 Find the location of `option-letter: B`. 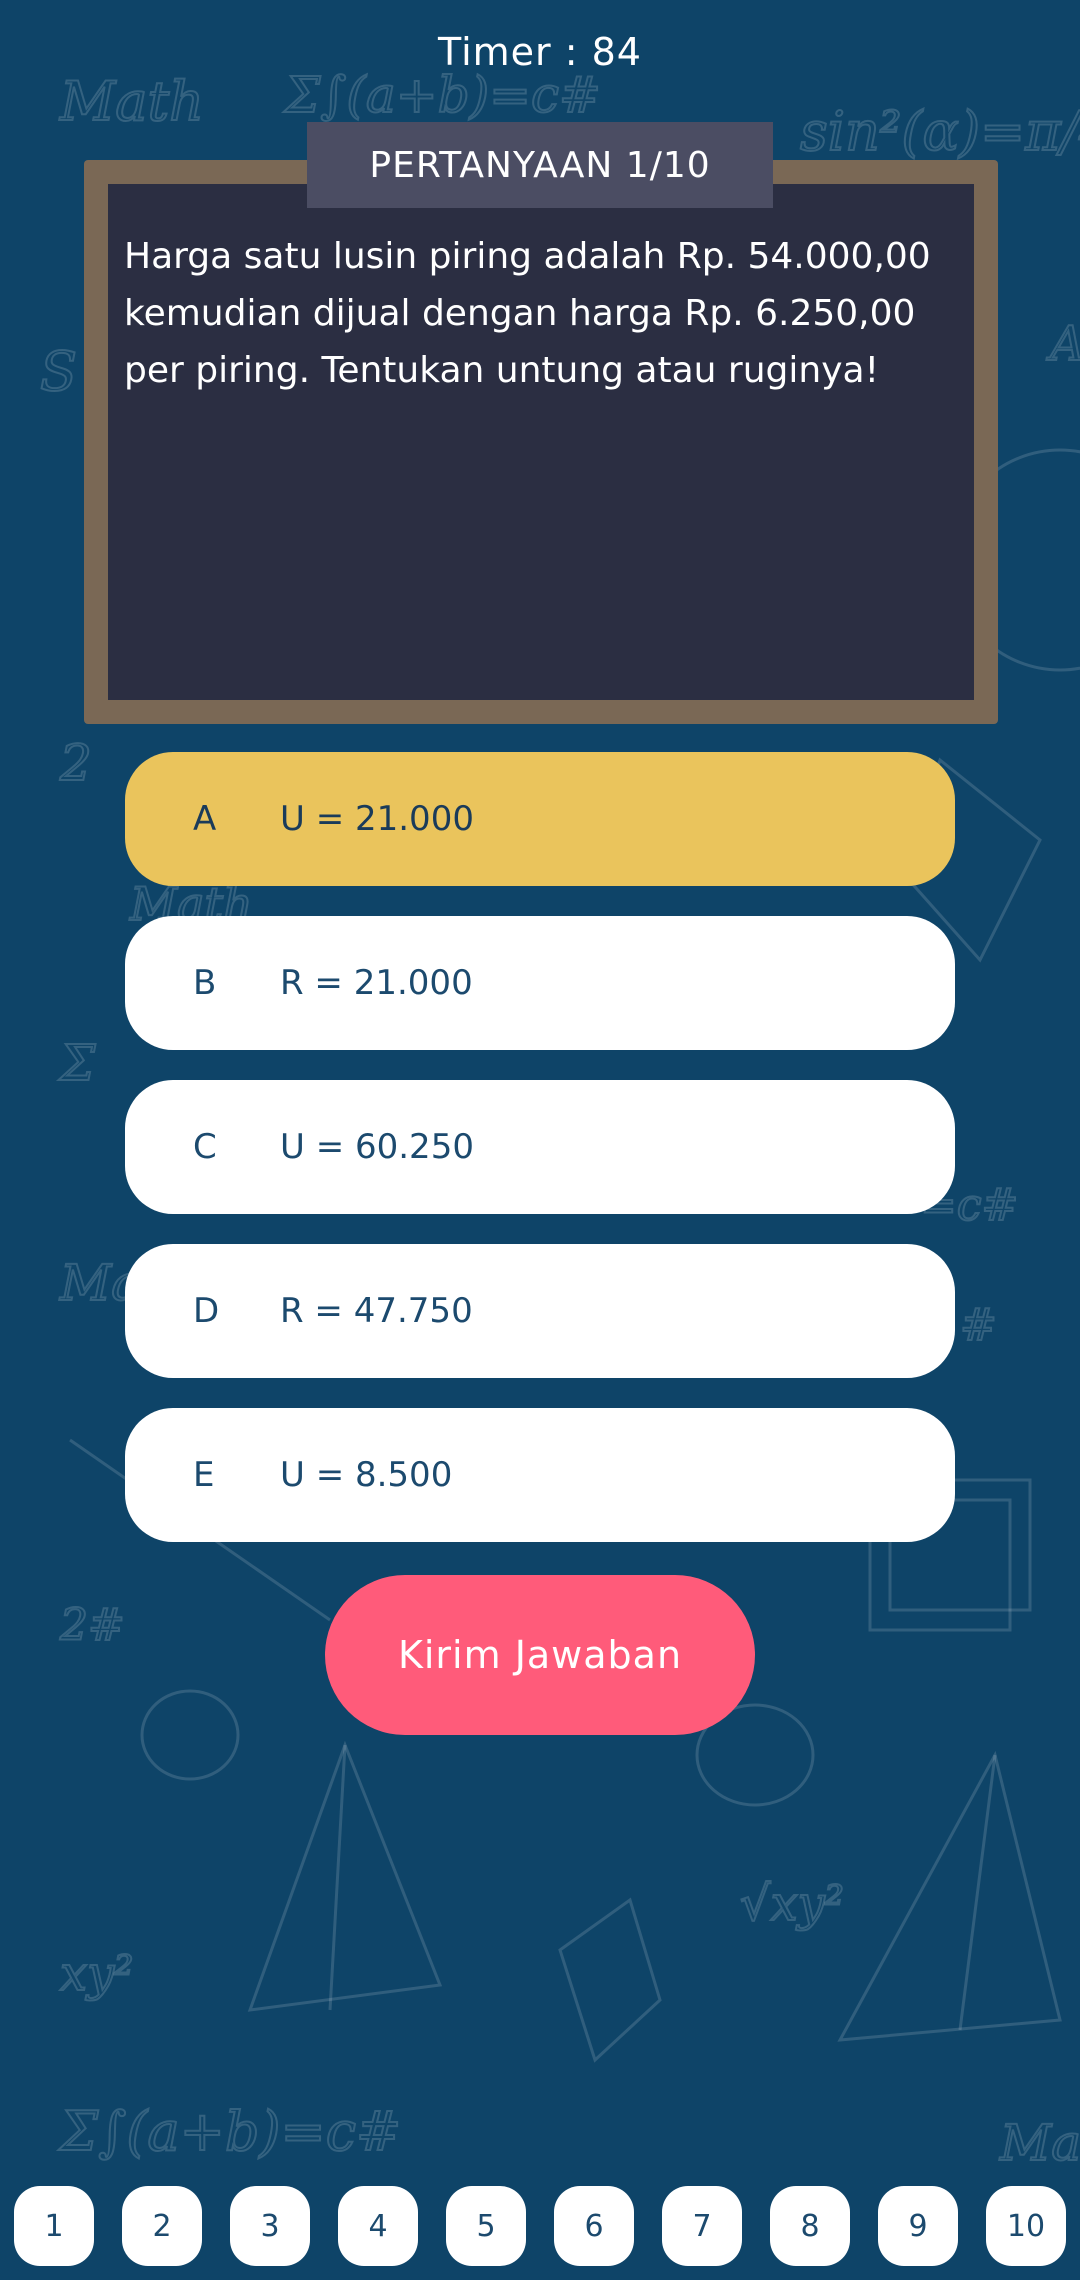

option-letter: B is located at coordinates (205, 983).